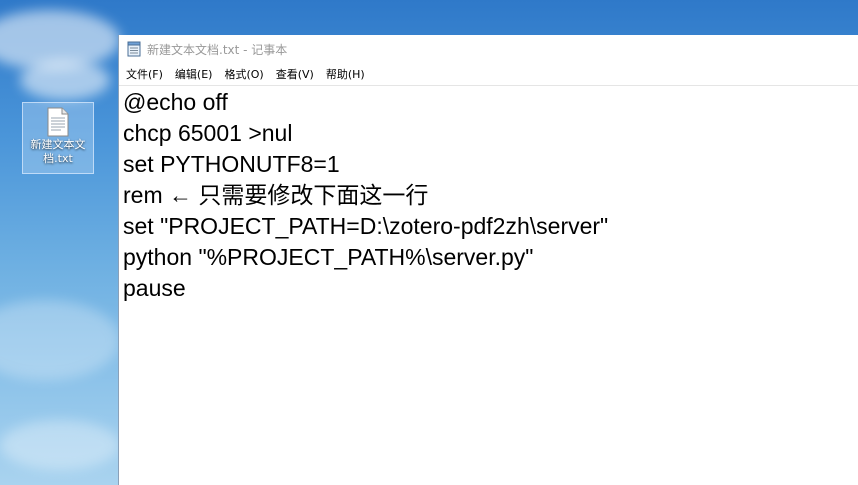 This screenshot has height=485, width=858. I want to click on text-file-icon, so click(58, 122).